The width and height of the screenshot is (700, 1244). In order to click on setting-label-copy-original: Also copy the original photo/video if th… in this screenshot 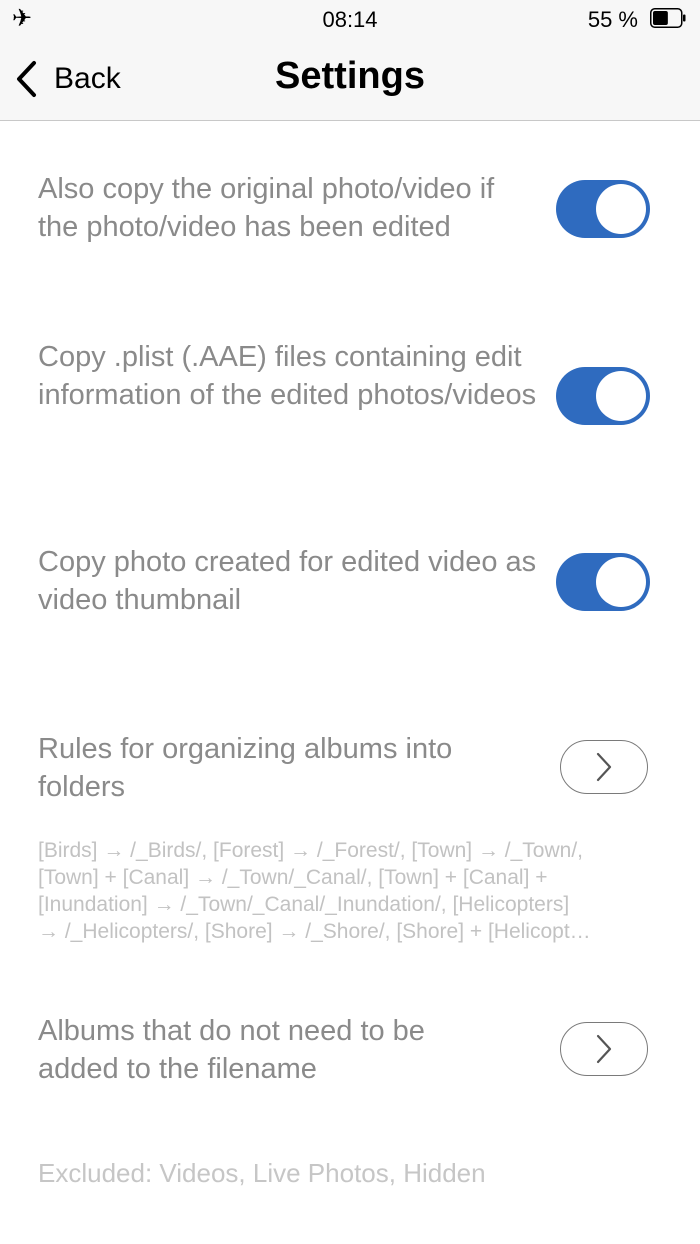, I will do `click(266, 208)`.